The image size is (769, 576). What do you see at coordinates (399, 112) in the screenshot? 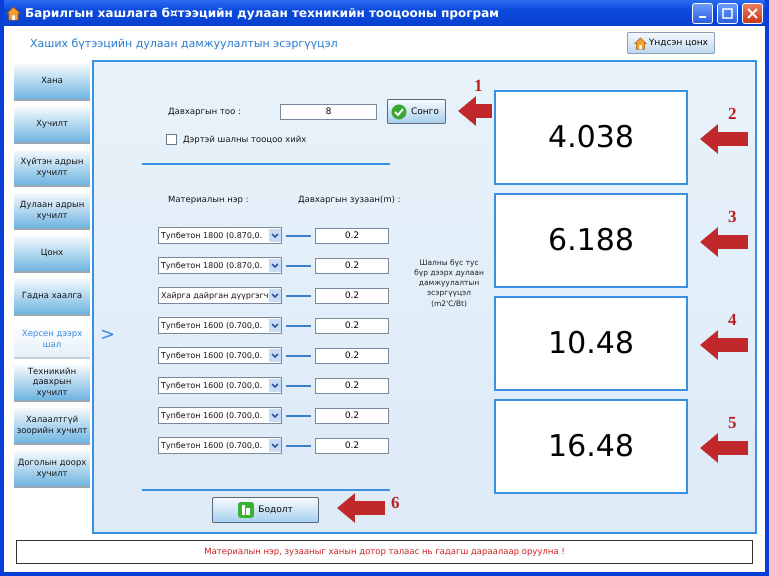
I see `check-icon` at bounding box center [399, 112].